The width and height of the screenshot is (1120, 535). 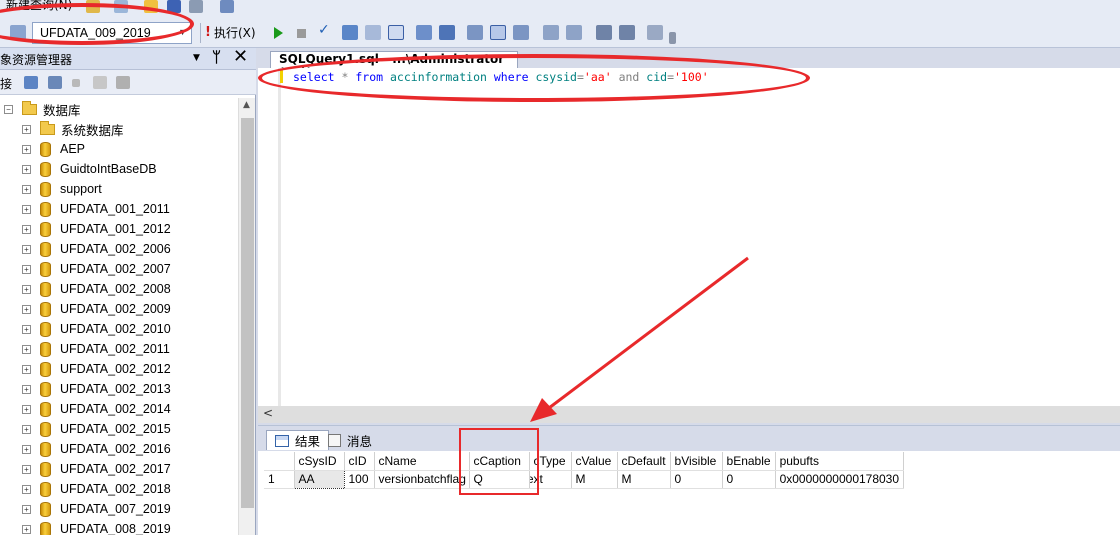 What do you see at coordinates (550, 461) in the screenshot?
I see `grid-header-cell: cType` at bounding box center [550, 461].